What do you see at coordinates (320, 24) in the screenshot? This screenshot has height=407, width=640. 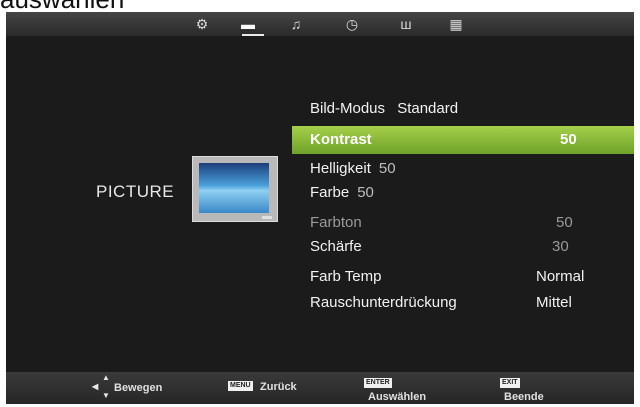 I see `top-tab-bar: ⚙ ▬ ♫ ◷ ш ▦` at bounding box center [320, 24].